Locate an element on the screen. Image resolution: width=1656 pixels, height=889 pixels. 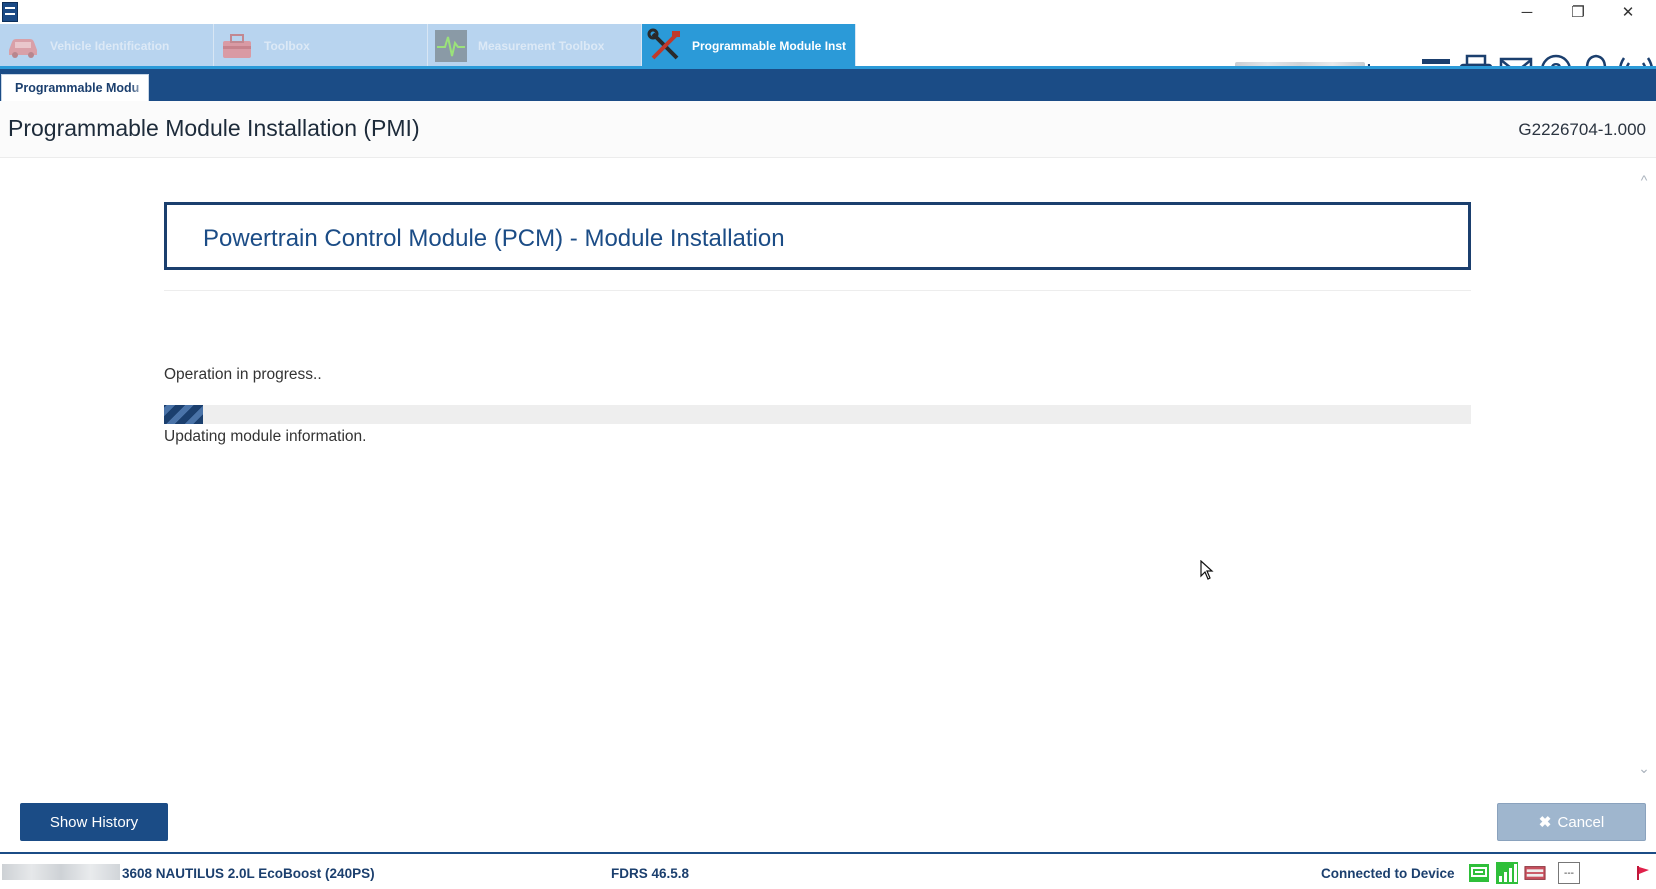
tab-label: Vehicle Identification is located at coordinates (110, 46).